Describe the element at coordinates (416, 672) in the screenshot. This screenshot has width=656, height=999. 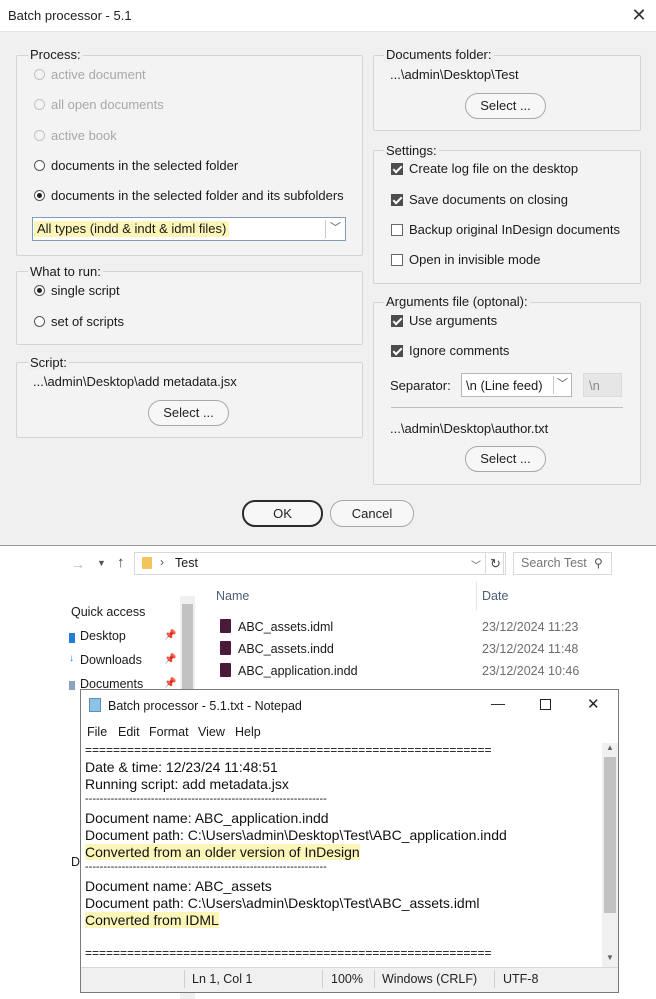
I see `file-row: ABC_application.indd 23/12/2024 10:46` at that location.